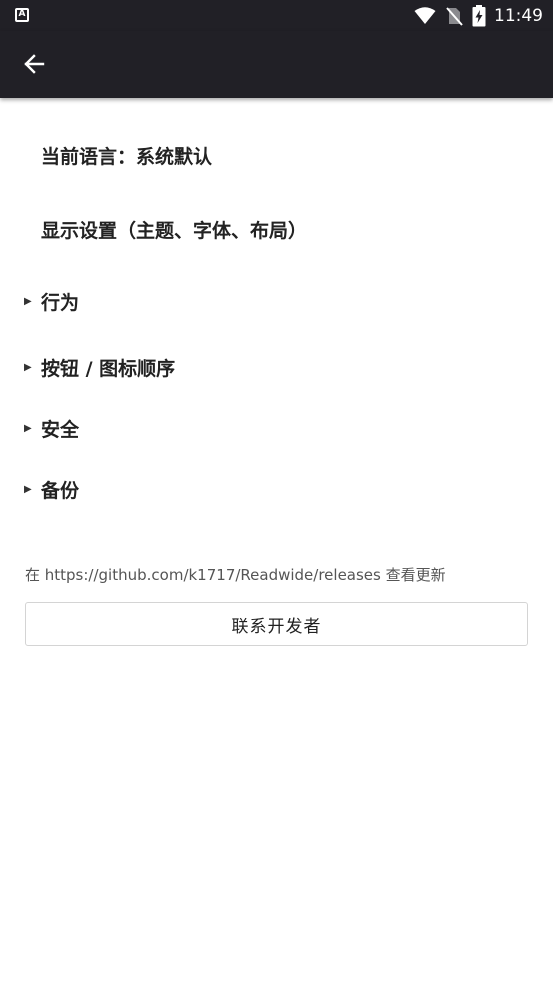  I want to click on arrow-left-icon, so click(34, 64).